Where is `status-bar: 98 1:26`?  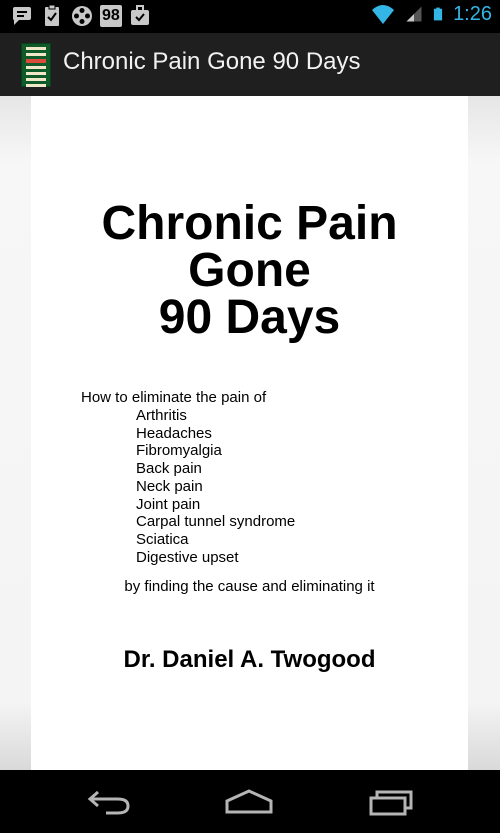 status-bar: 98 1:26 is located at coordinates (250, 16).